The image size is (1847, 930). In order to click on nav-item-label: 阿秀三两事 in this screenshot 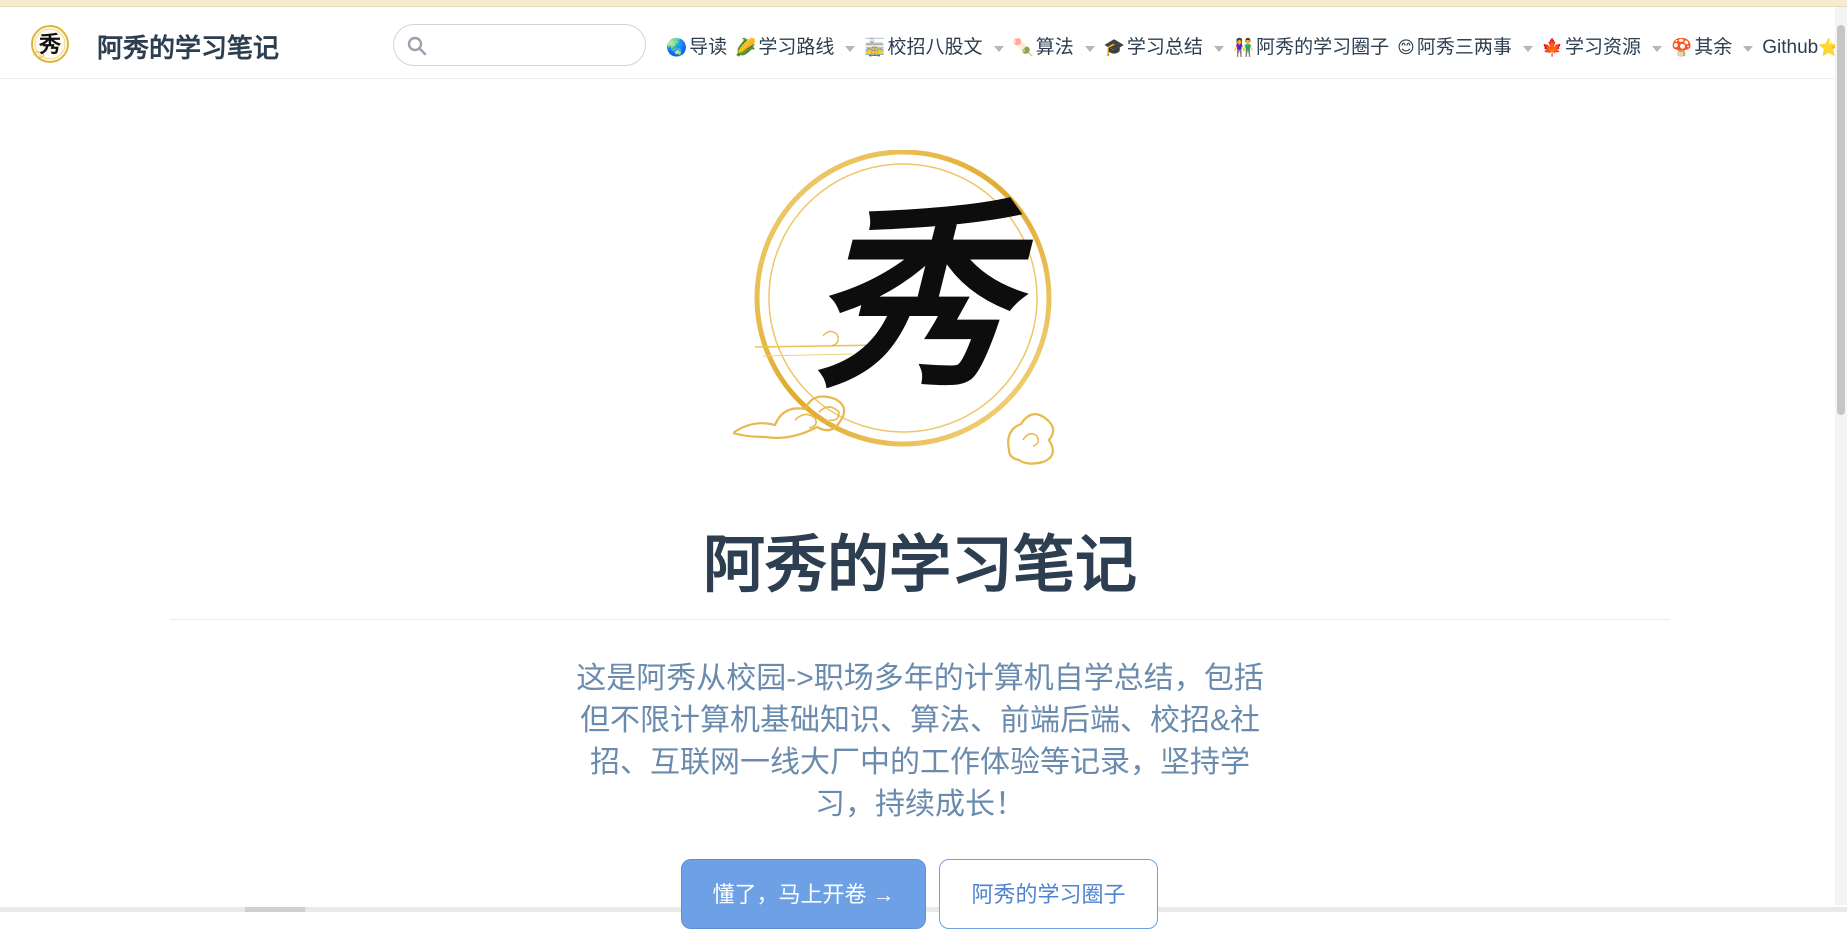, I will do `click(1464, 48)`.